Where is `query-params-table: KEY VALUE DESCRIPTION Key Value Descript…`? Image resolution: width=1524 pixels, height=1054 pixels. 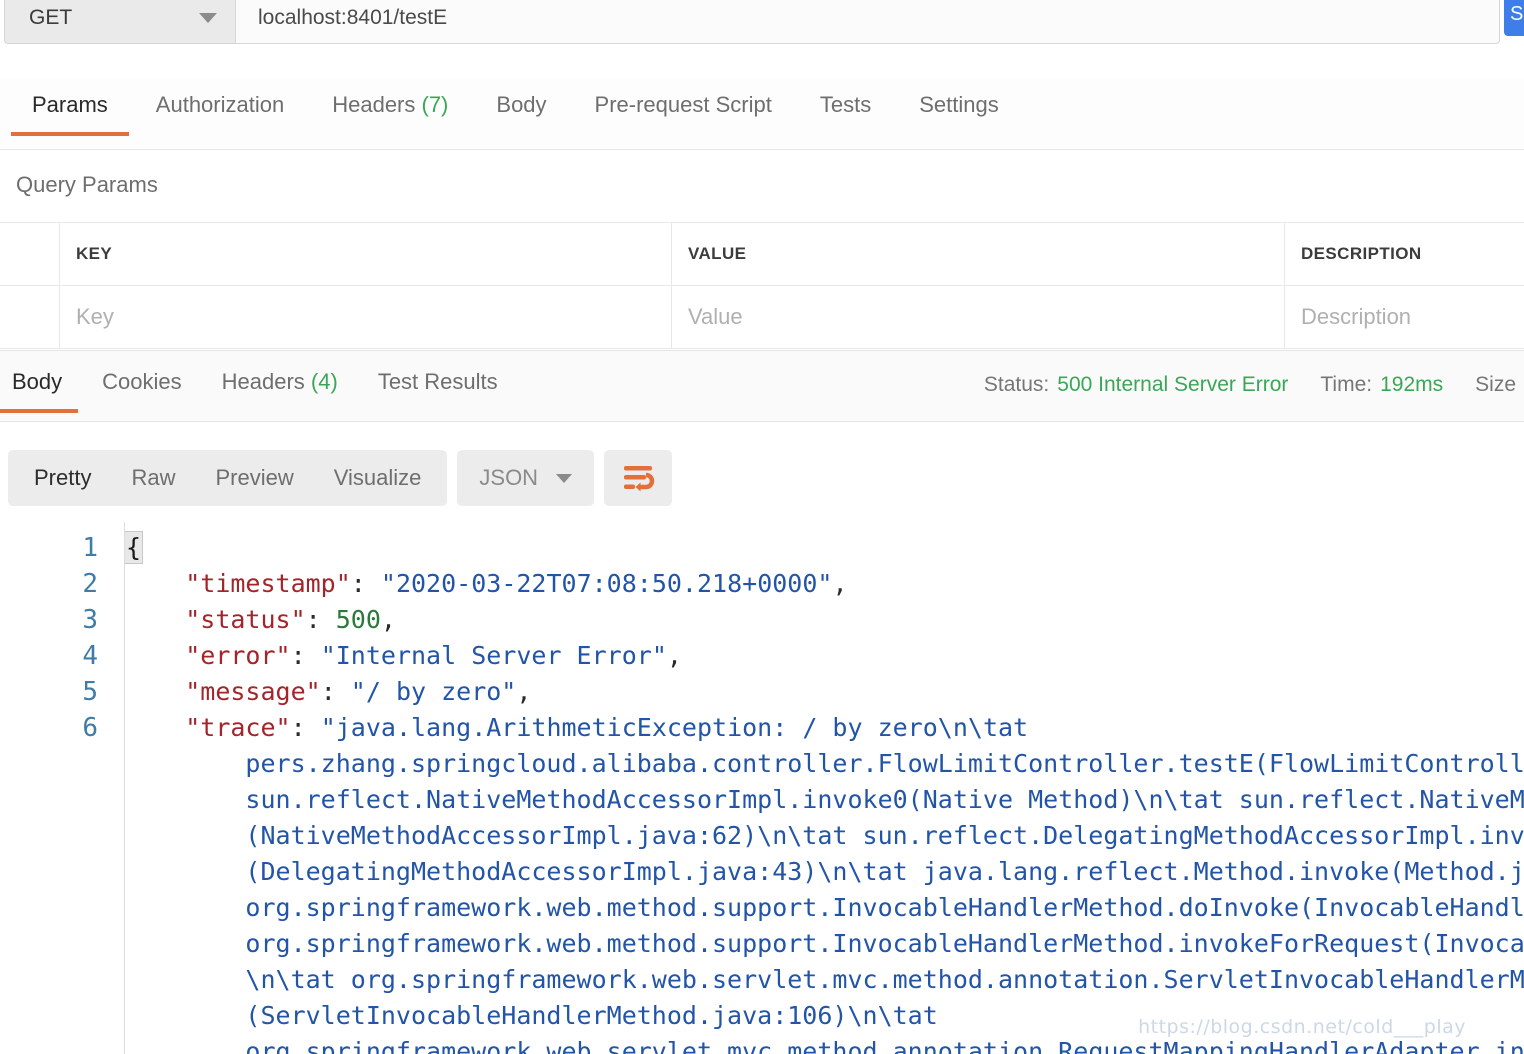 query-params-table: KEY VALUE DESCRIPTION Key Value Descript… is located at coordinates (762, 285).